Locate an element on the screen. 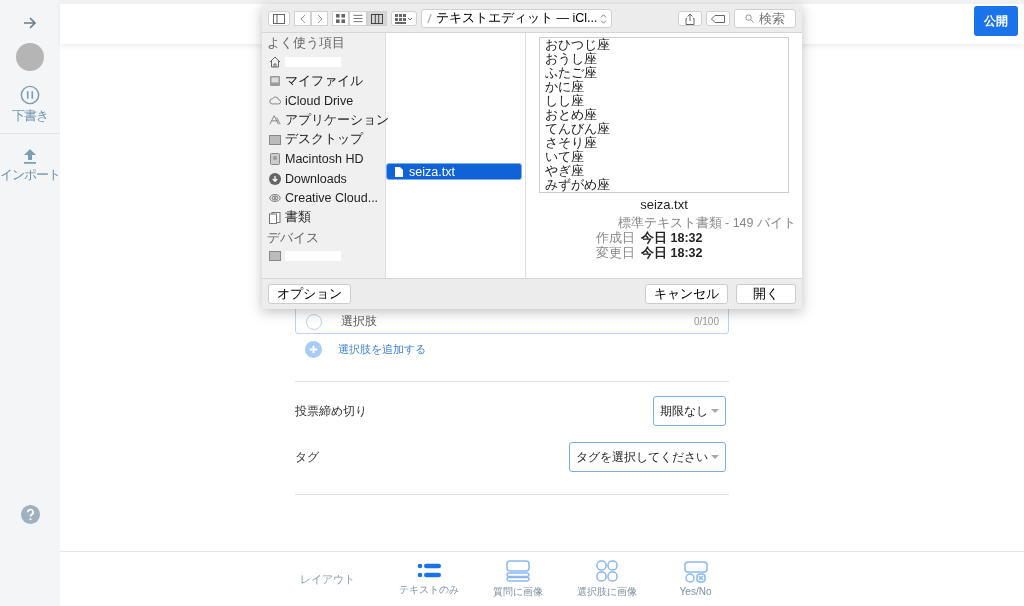  document-stack-icon is located at coordinates (275, 81).